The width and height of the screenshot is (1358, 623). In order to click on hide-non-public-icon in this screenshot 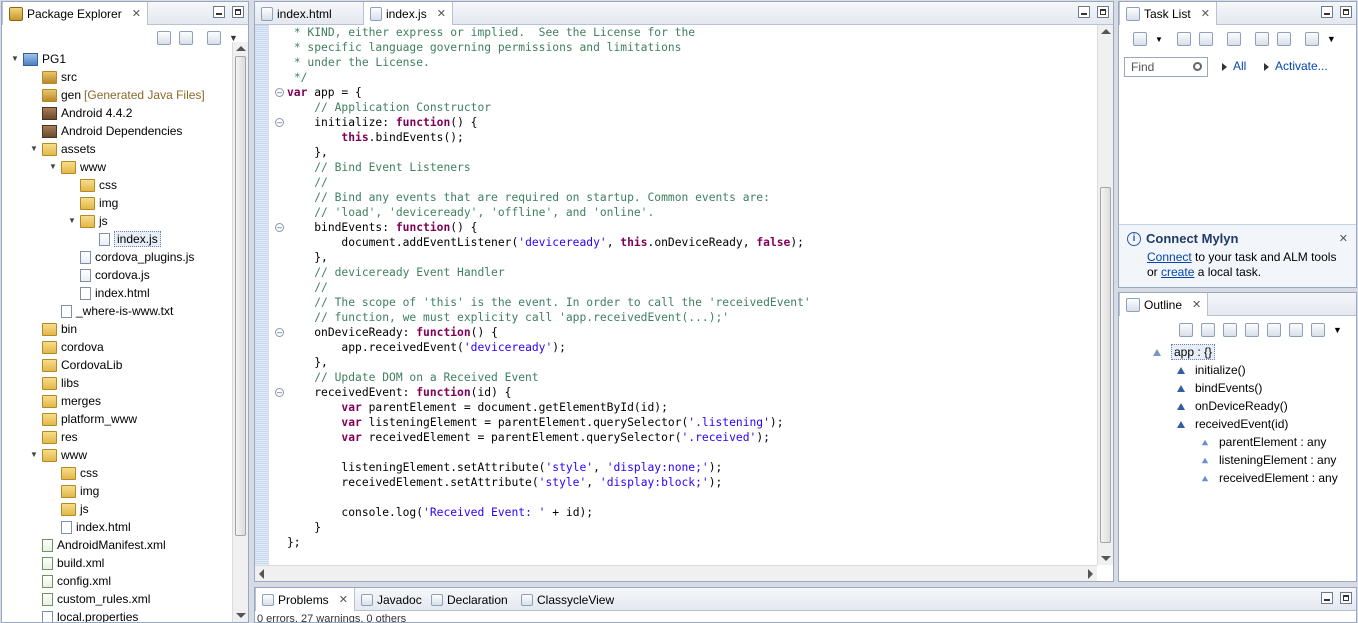, I will do `click(1274, 330)`.